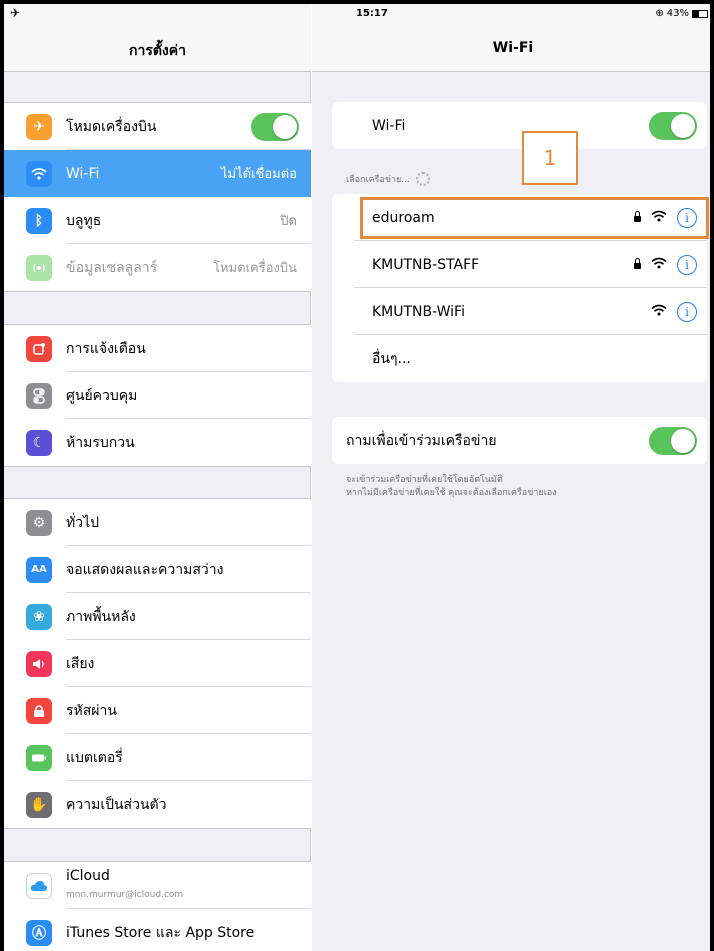  What do you see at coordinates (157, 51) in the screenshot?
I see `sidebar-title: การตั้งค่า` at bounding box center [157, 51].